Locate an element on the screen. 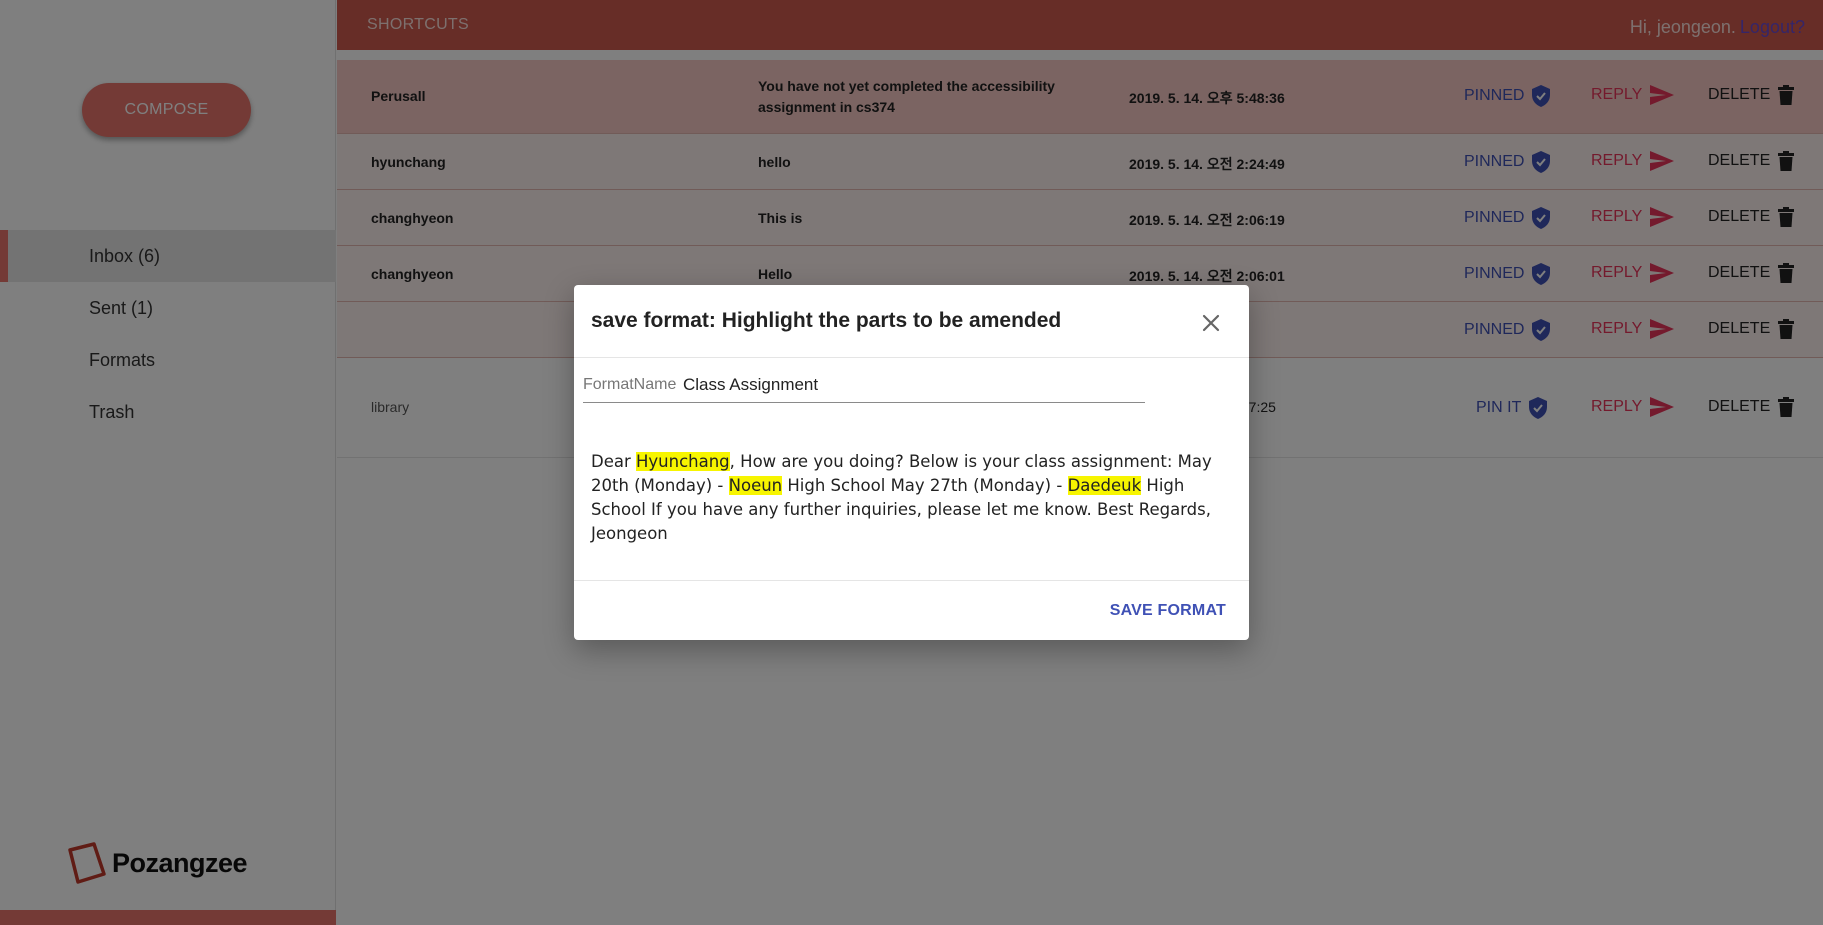 Image resolution: width=1823 pixels, height=925 pixels. format-name-input is located at coordinates (914, 385).